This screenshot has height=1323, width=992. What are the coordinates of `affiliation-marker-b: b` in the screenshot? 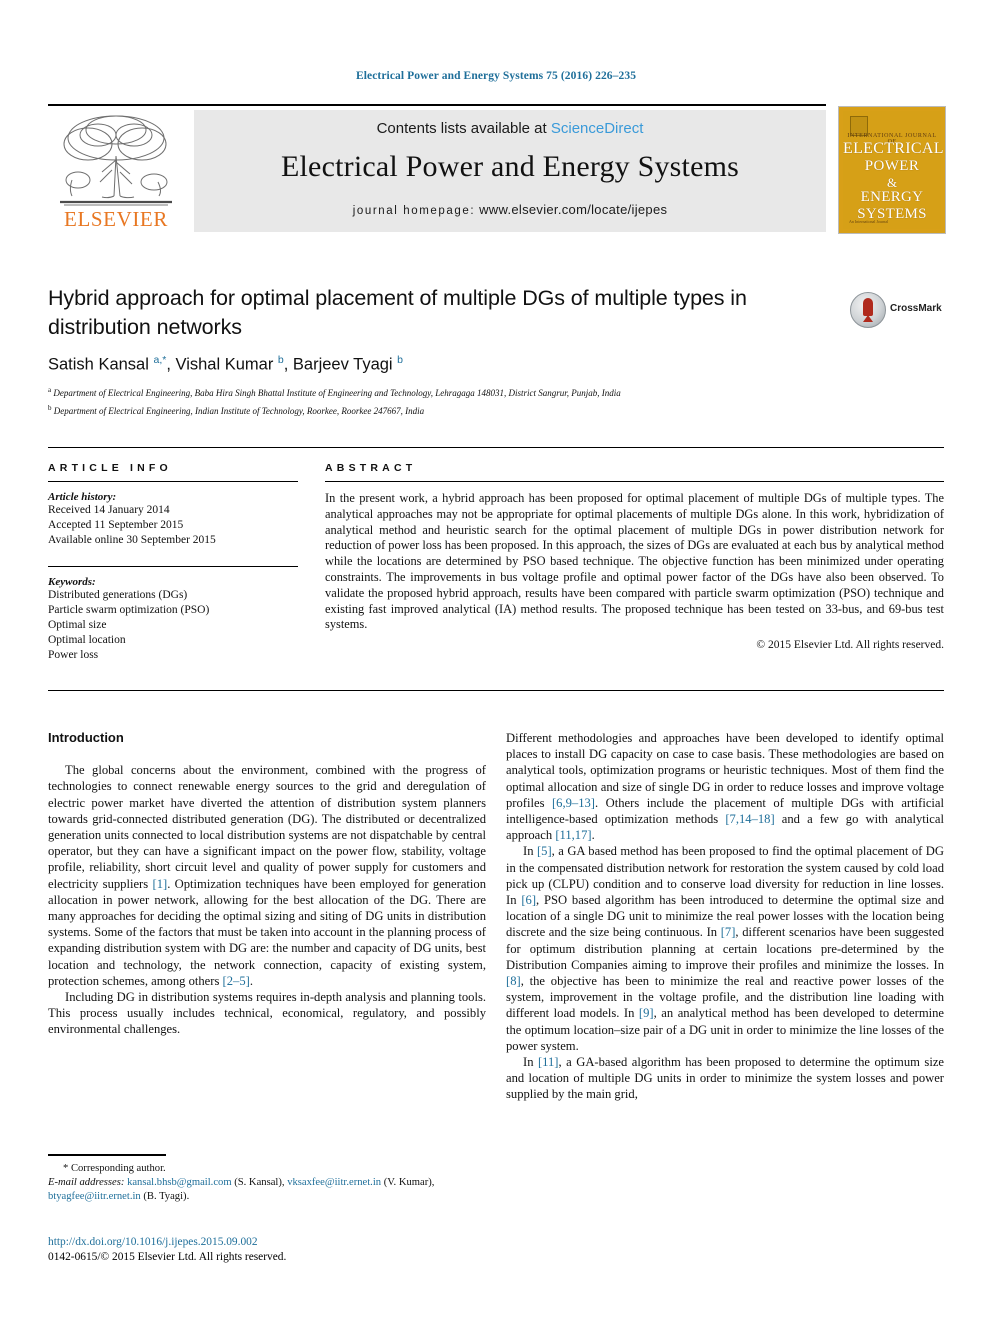 It's located at (50, 407).